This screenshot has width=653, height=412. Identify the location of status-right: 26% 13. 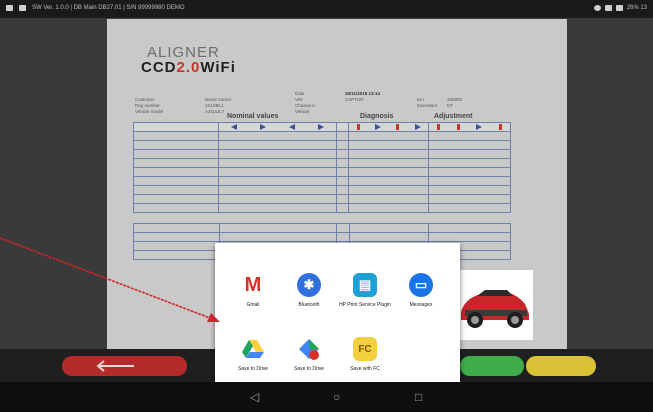
(620, 8).